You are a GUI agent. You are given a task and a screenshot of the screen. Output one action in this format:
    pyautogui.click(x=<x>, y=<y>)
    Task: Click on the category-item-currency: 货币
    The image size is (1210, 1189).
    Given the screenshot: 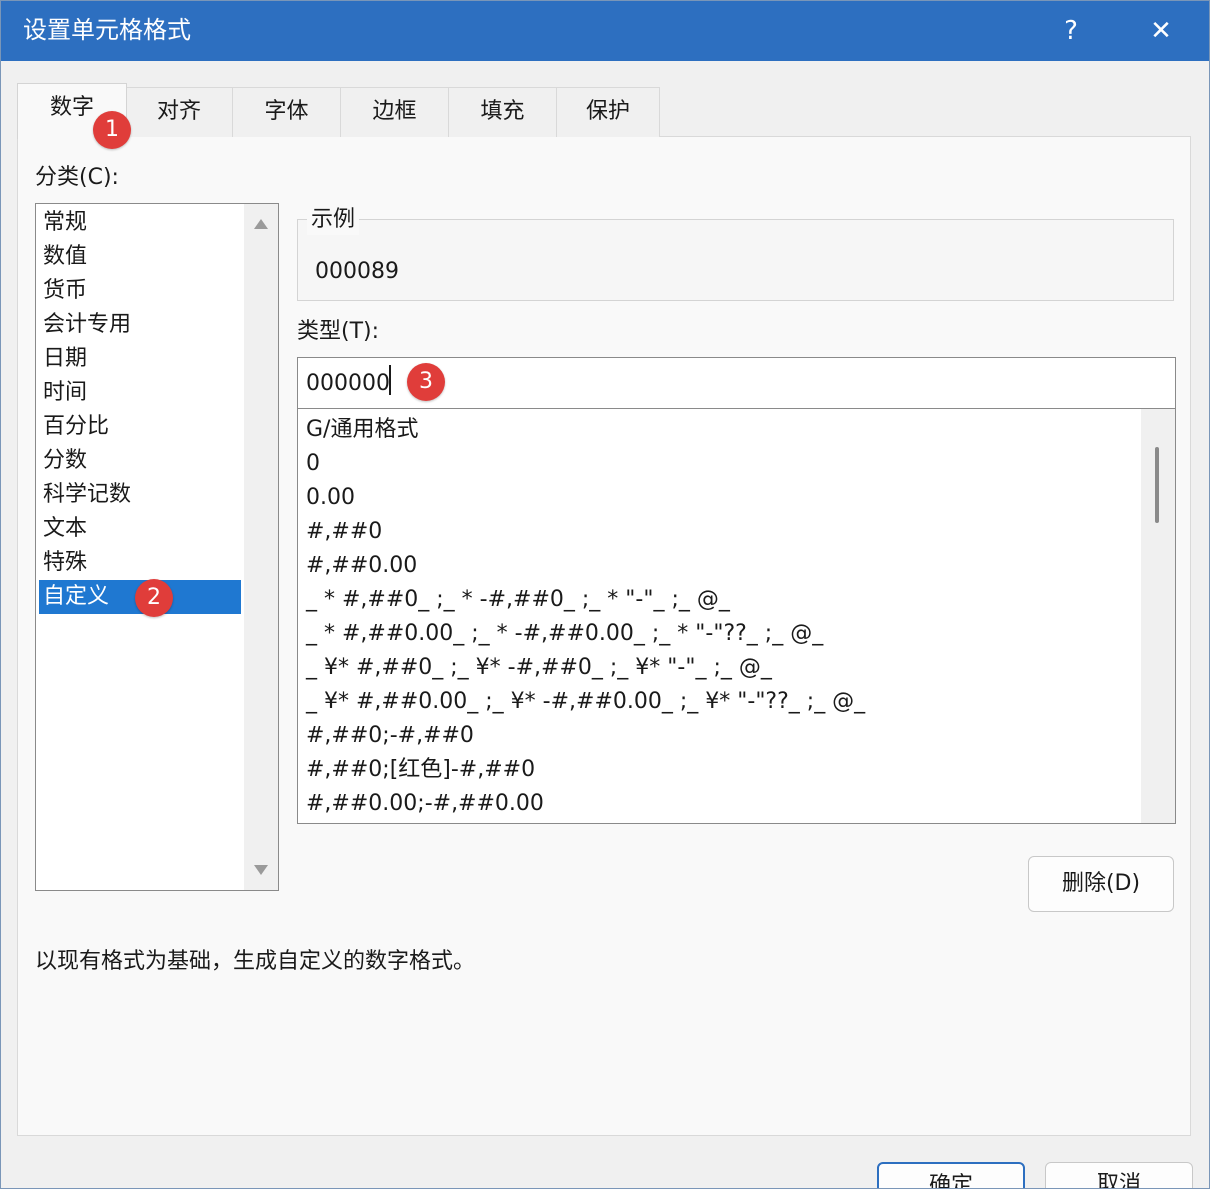 What is the action you would take?
    pyautogui.click(x=140, y=291)
    